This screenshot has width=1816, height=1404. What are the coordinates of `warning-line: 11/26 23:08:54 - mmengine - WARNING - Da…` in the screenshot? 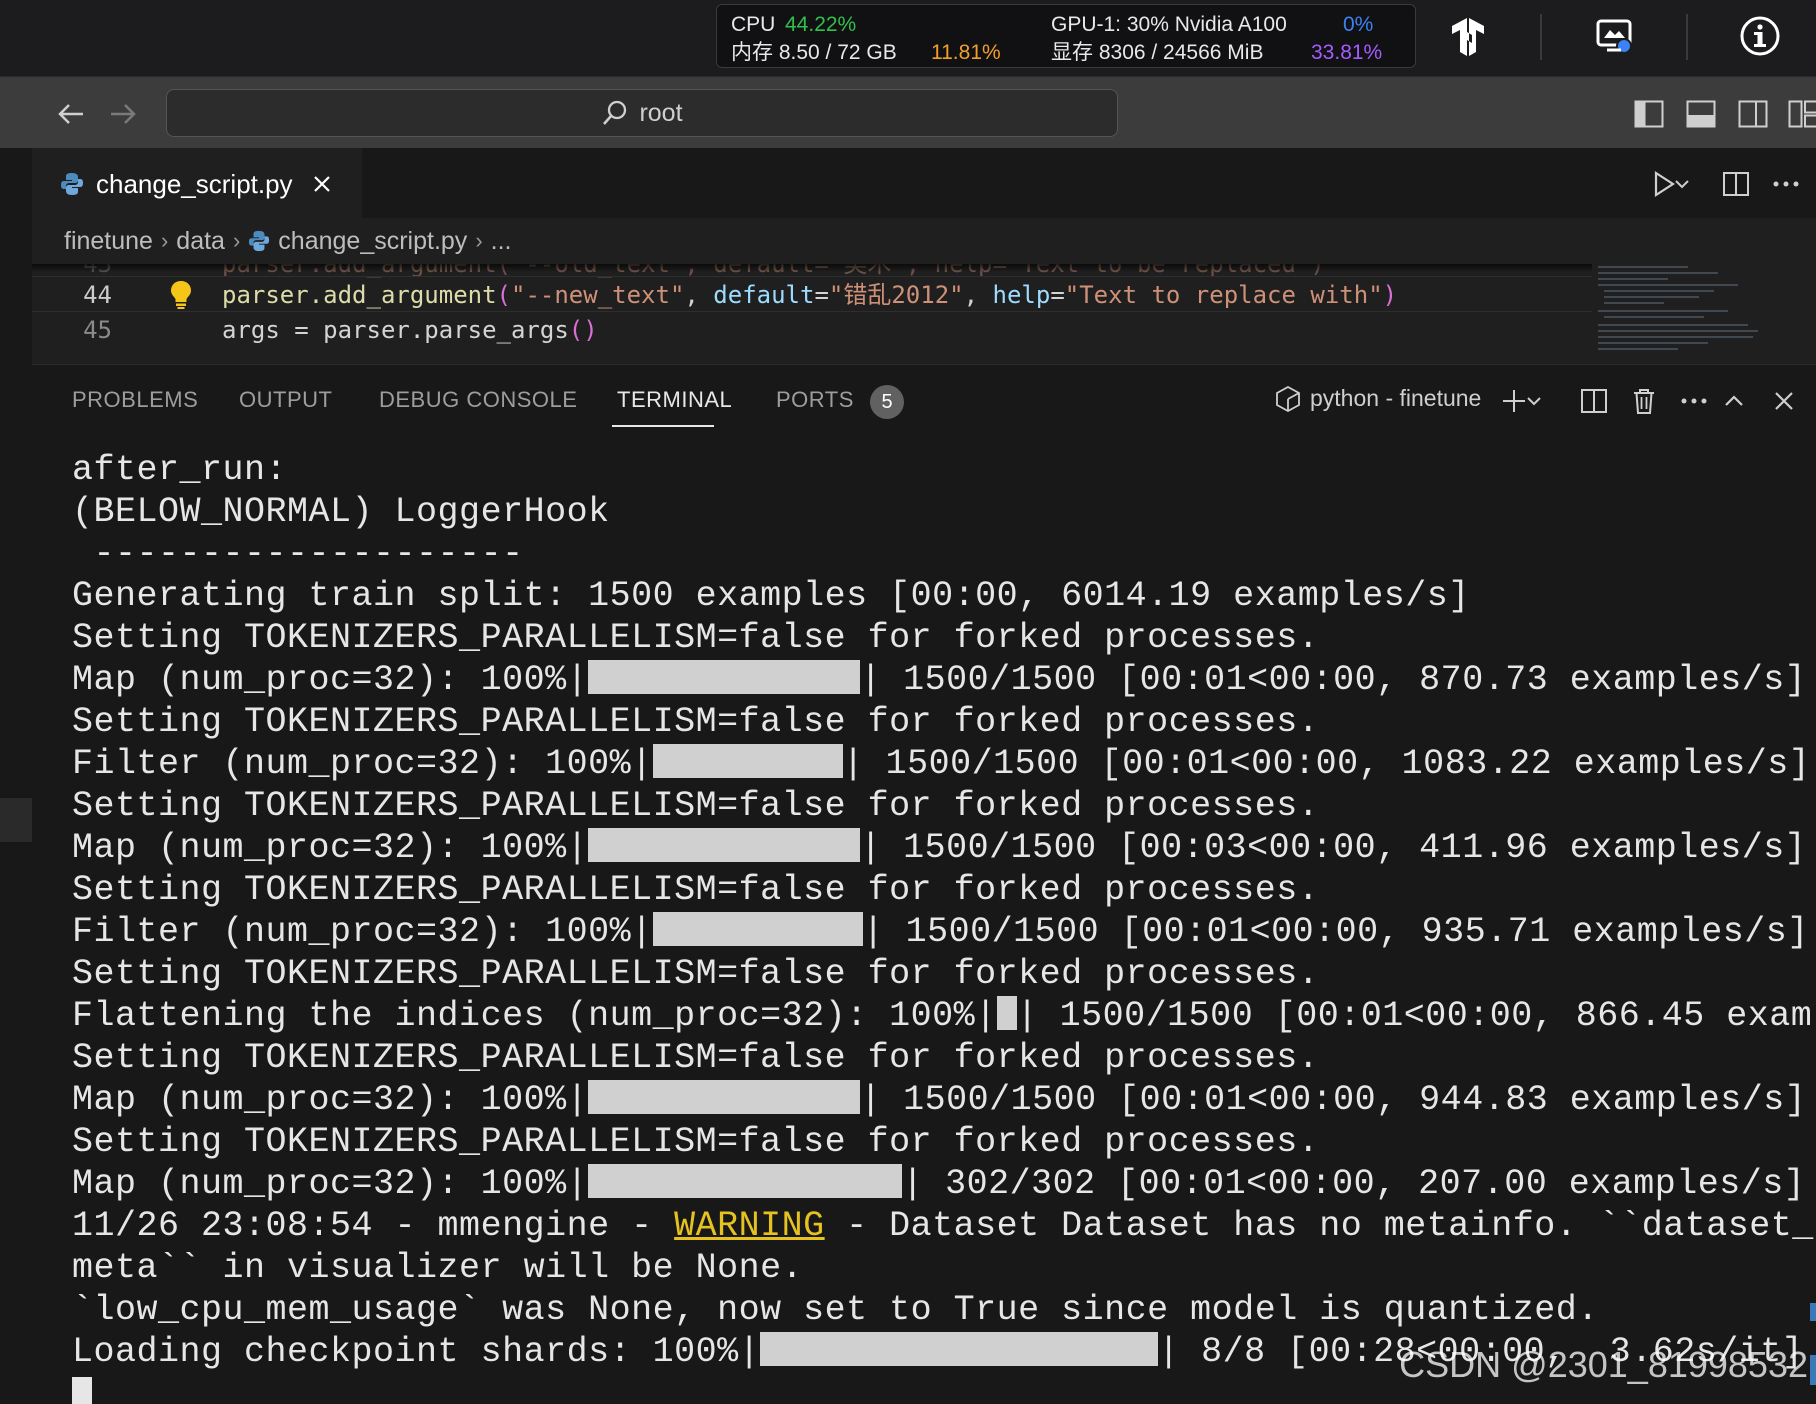 It's located at (943, 1226).